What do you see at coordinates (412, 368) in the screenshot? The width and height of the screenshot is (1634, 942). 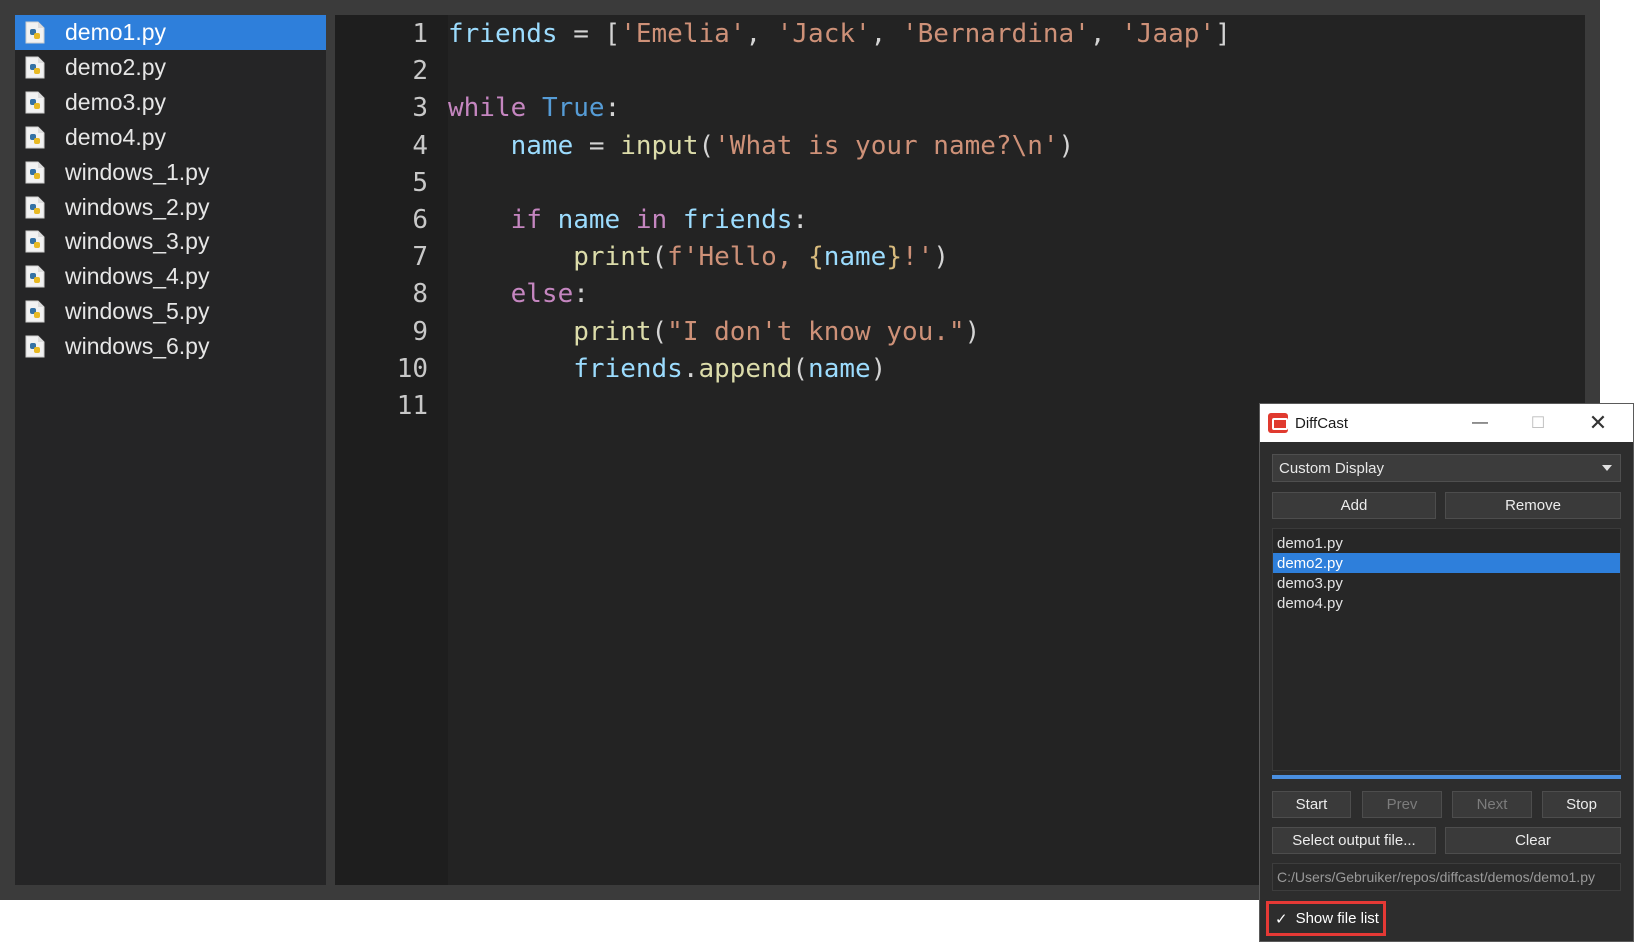 I see `line-number: 10` at bounding box center [412, 368].